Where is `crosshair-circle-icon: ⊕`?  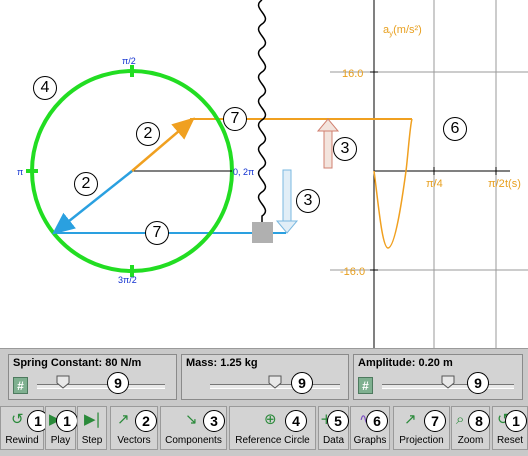
crosshair-circle-icon: ⊕ is located at coordinates (270, 419).